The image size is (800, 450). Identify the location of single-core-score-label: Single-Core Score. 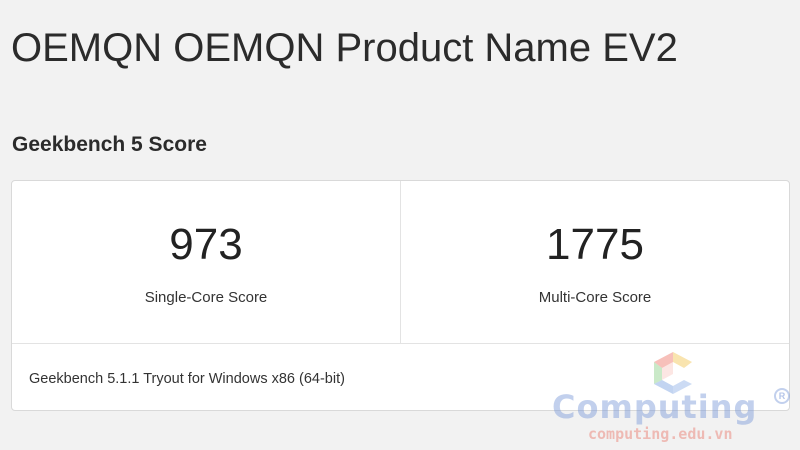
(206, 297).